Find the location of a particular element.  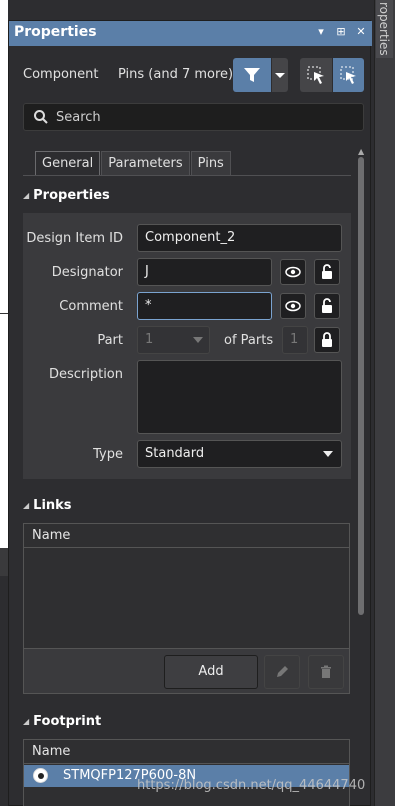

object-kind-label: Component is located at coordinates (61, 74).